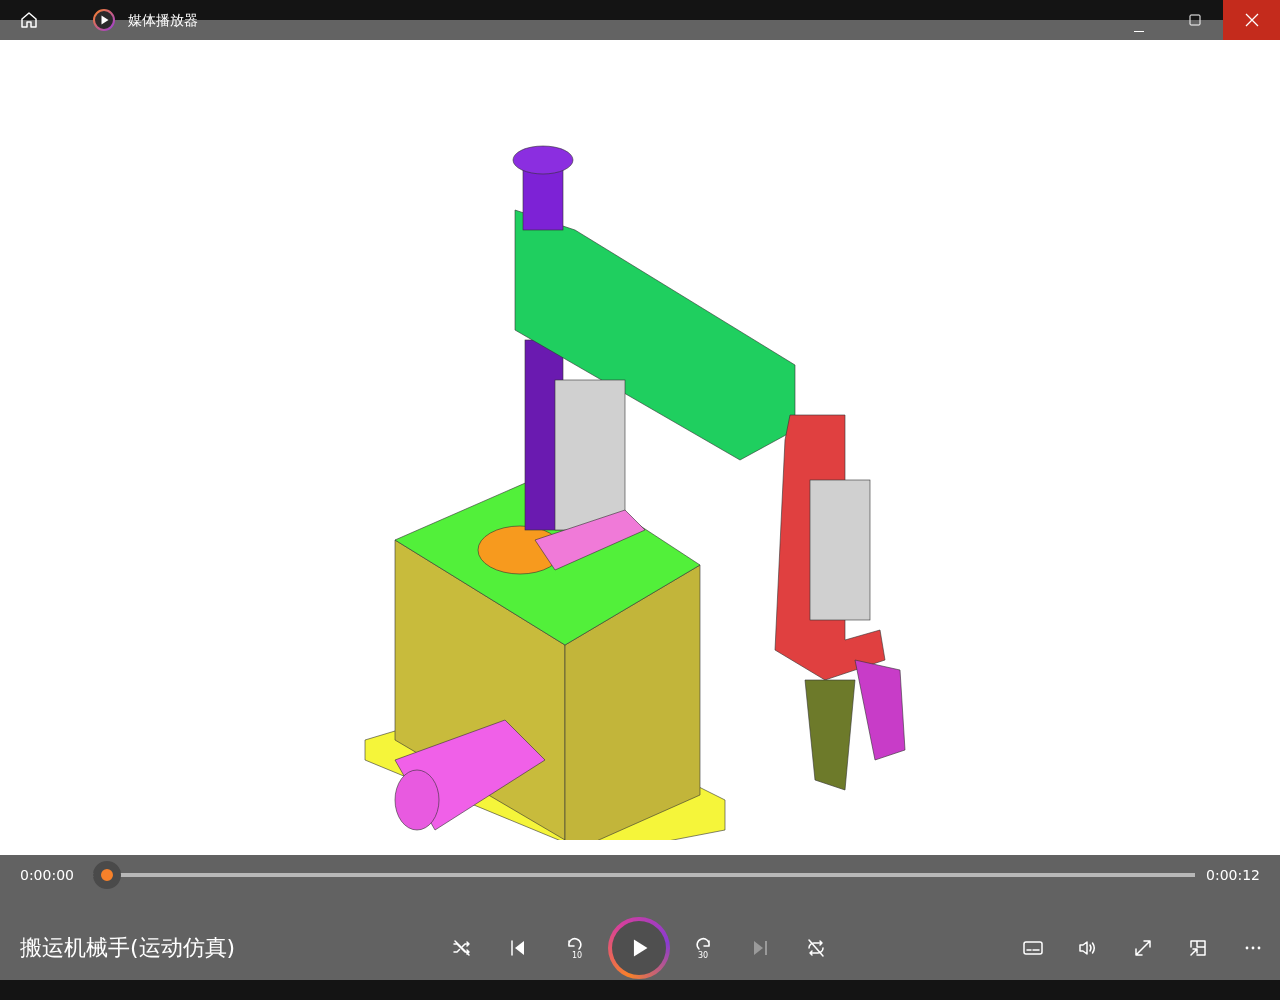 The image size is (1280, 1000). Describe the element at coordinates (128, 947) in the screenshot. I see `media-title: 搬运机械手(运动仿真)` at that location.